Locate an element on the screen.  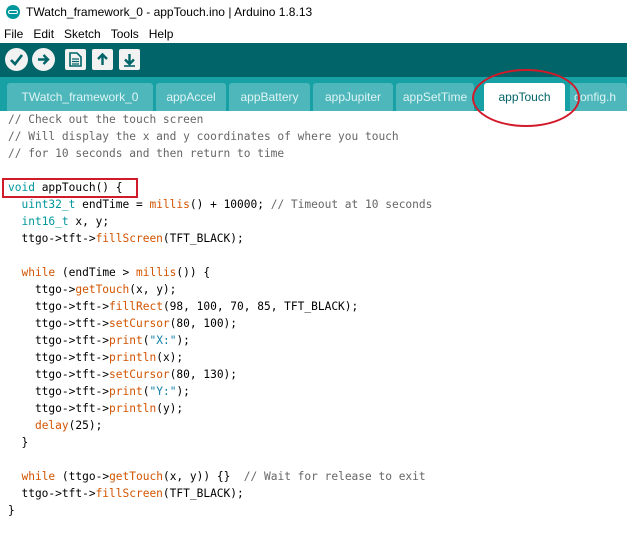
check-icon is located at coordinates (17, 60).